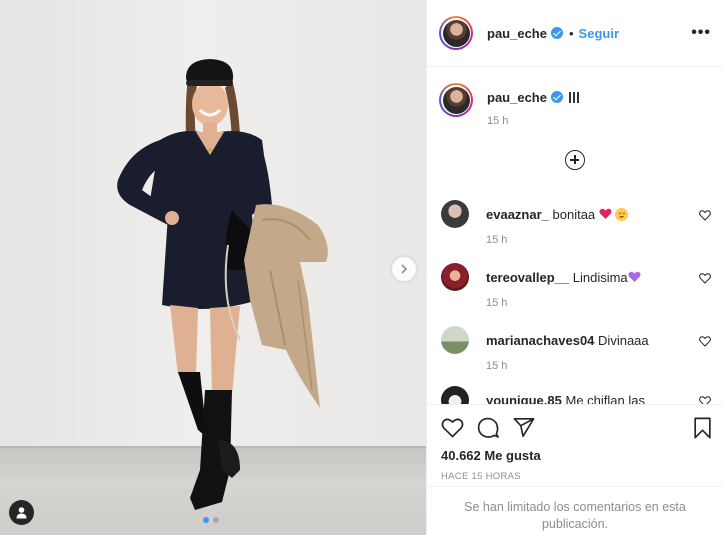 The height and width of the screenshot is (535, 722). I want to click on commenter-username: marianachaves04, so click(540, 340).